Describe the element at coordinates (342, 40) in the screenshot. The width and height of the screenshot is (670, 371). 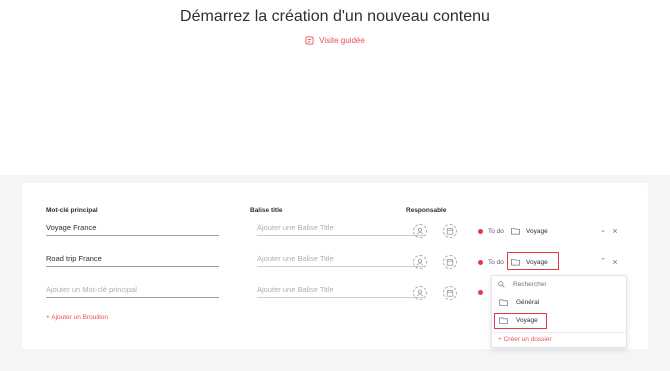
I see `guided-tour-label: Visite guidée` at that location.